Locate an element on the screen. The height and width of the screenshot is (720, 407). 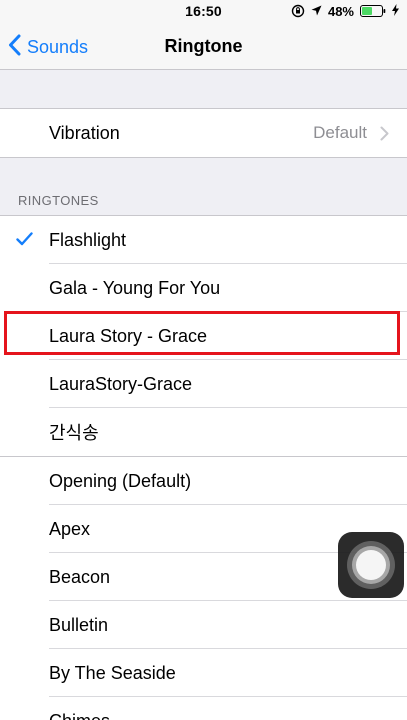
rotation-lock-icon is located at coordinates (298, 11).